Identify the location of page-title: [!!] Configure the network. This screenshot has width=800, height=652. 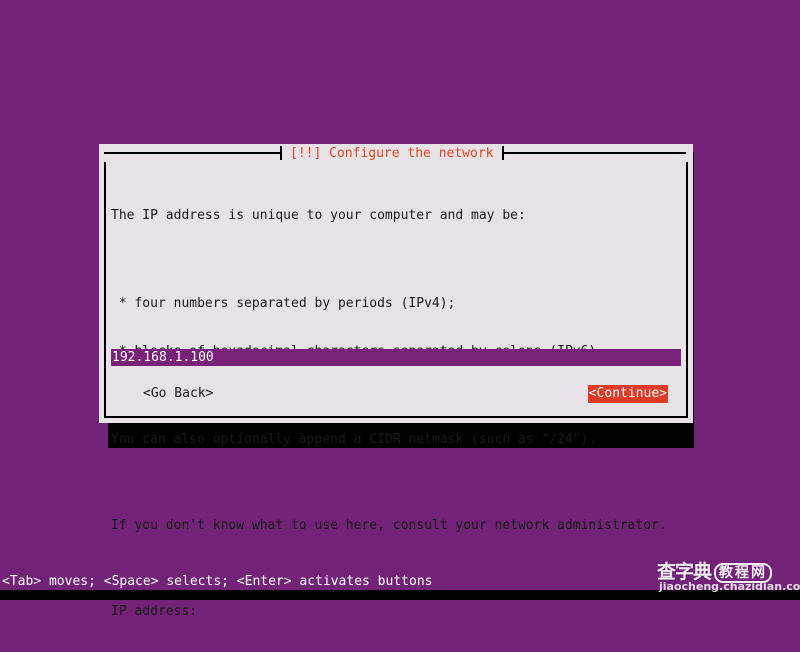
(392, 153).